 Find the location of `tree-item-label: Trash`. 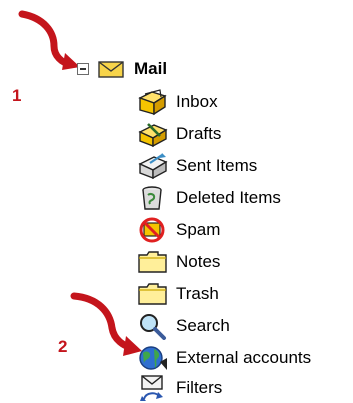

tree-item-label: Trash is located at coordinates (197, 293).